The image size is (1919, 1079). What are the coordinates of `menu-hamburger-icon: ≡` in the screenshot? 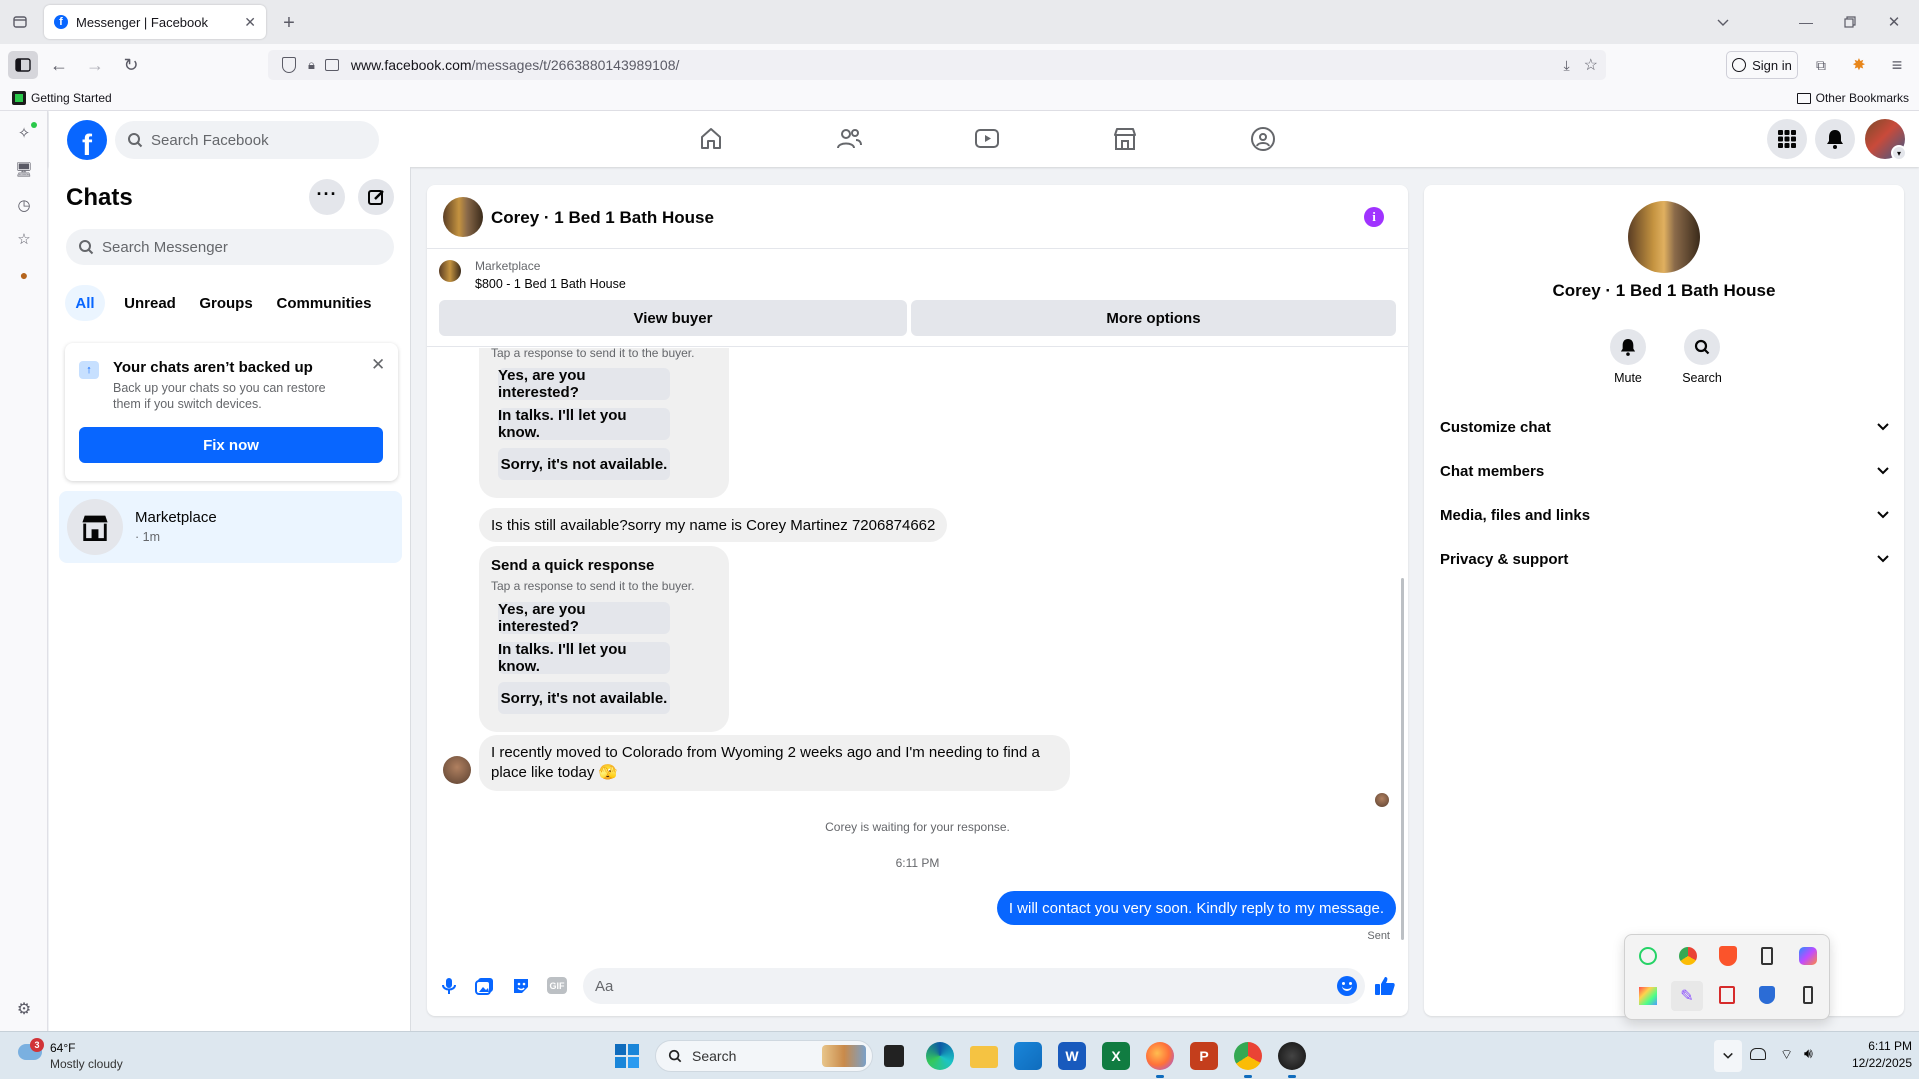 It's located at (1897, 65).